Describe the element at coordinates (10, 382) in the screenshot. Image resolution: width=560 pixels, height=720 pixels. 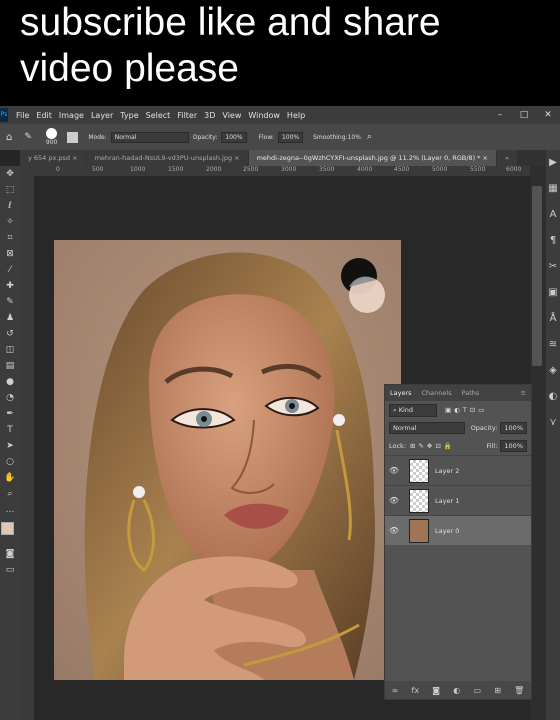
I see `blur-tool-icon: ●` at that location.